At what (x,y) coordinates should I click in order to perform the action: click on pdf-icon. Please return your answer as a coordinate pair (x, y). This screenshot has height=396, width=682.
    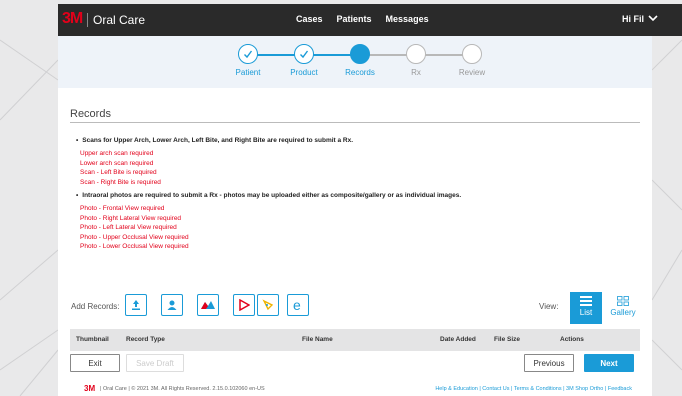
    Looking at the image, I should click on (244, 305).